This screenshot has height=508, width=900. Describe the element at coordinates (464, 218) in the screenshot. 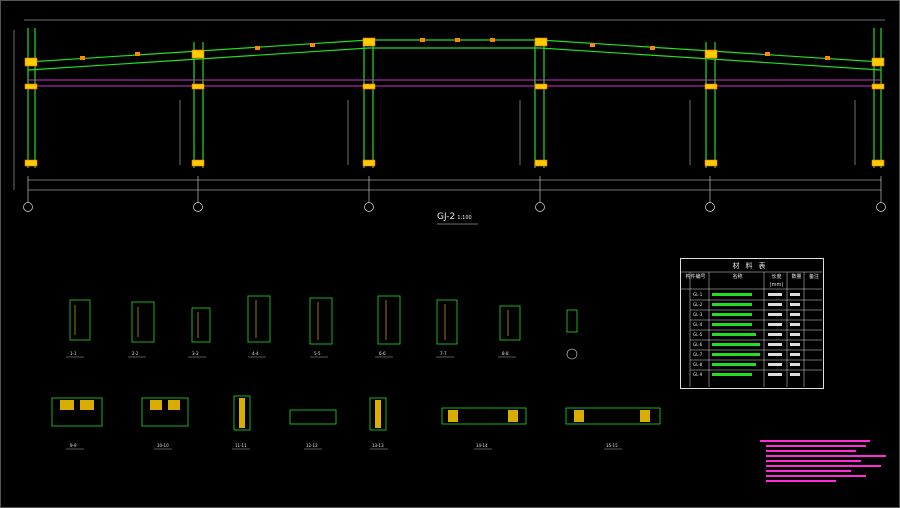

I see `frame-scale: 1:100` at that location.